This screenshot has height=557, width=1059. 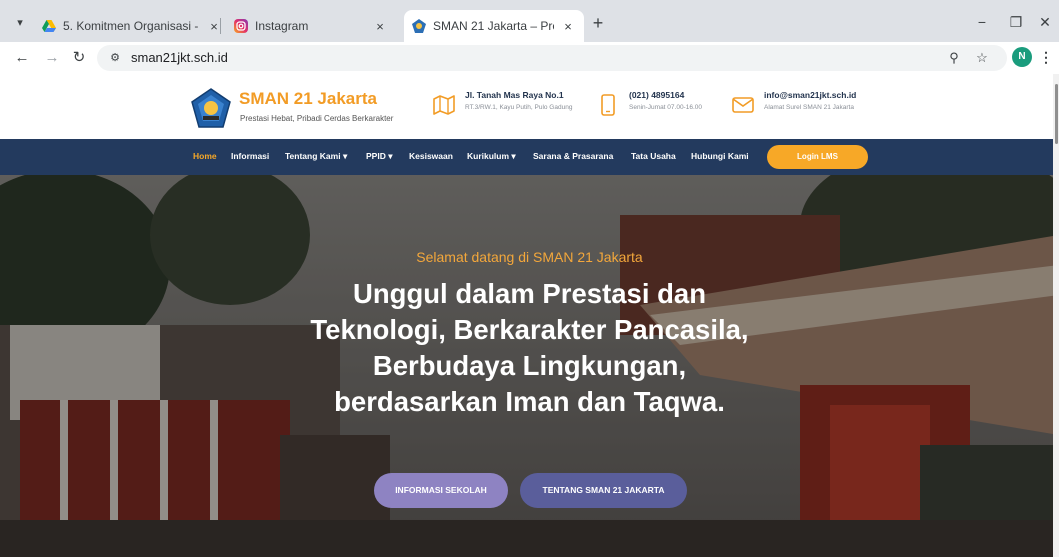 What do you see at coordinates (514, 95) in the screenshot?
I see `address-line1: Jl. Tanah Mas Raya No.1` at bounding box center [514, 95].